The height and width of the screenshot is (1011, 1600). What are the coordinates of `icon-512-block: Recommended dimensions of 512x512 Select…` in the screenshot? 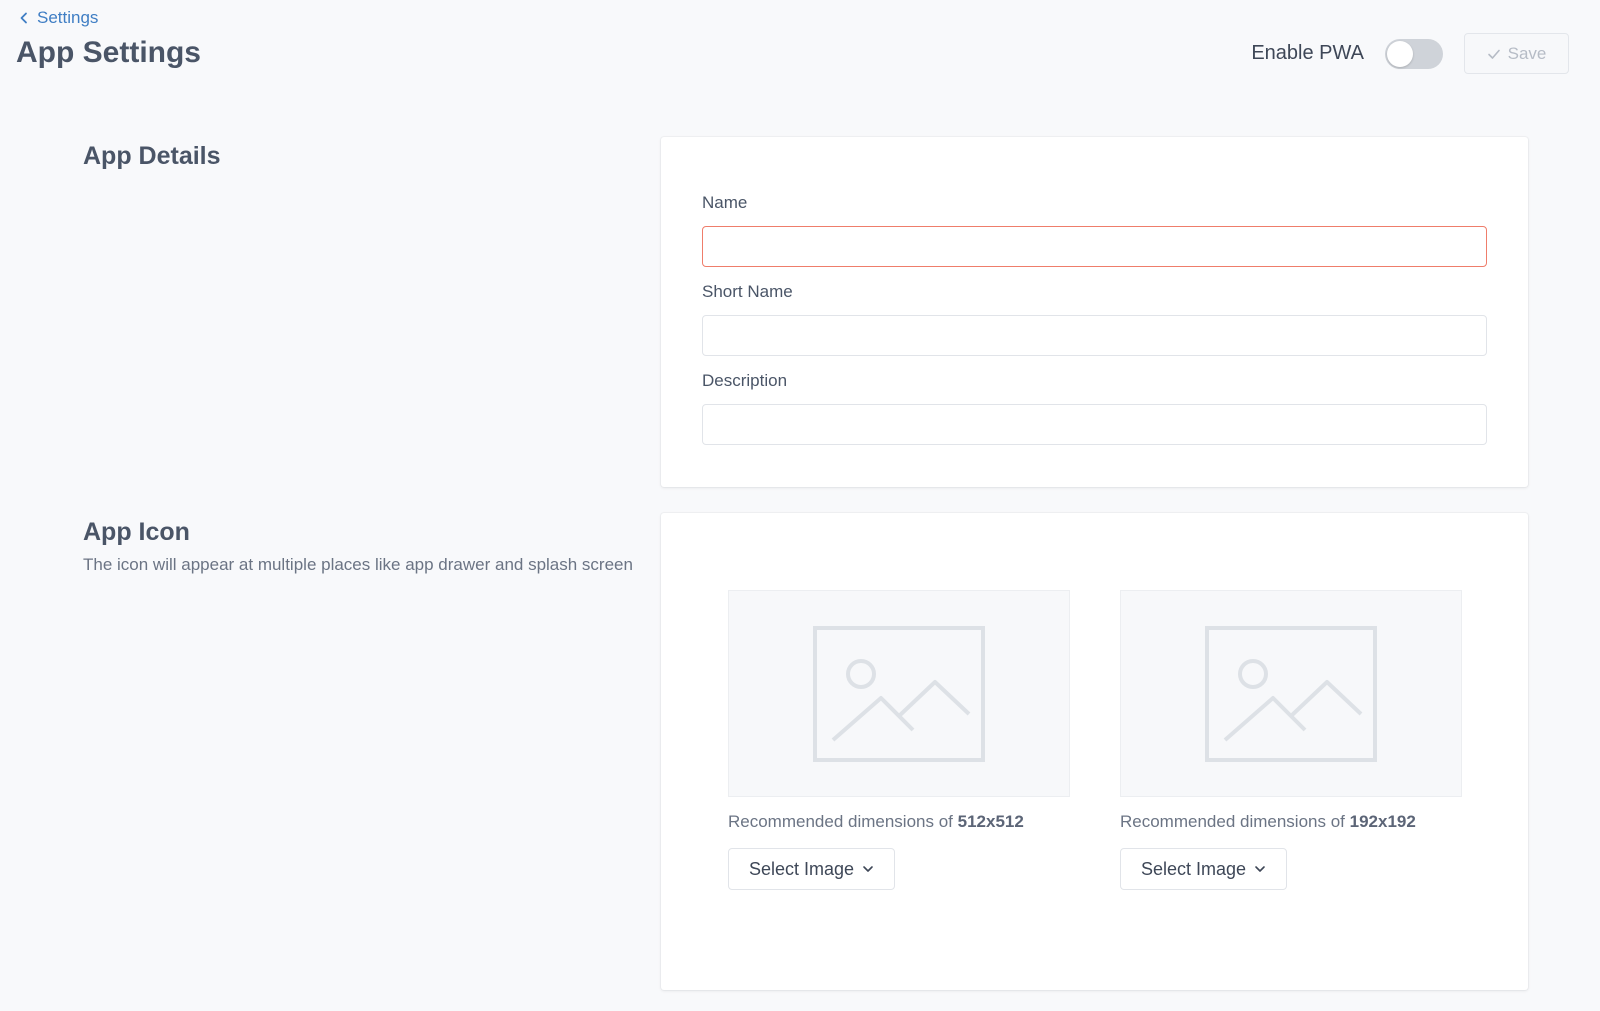 It's located at (899, 740).